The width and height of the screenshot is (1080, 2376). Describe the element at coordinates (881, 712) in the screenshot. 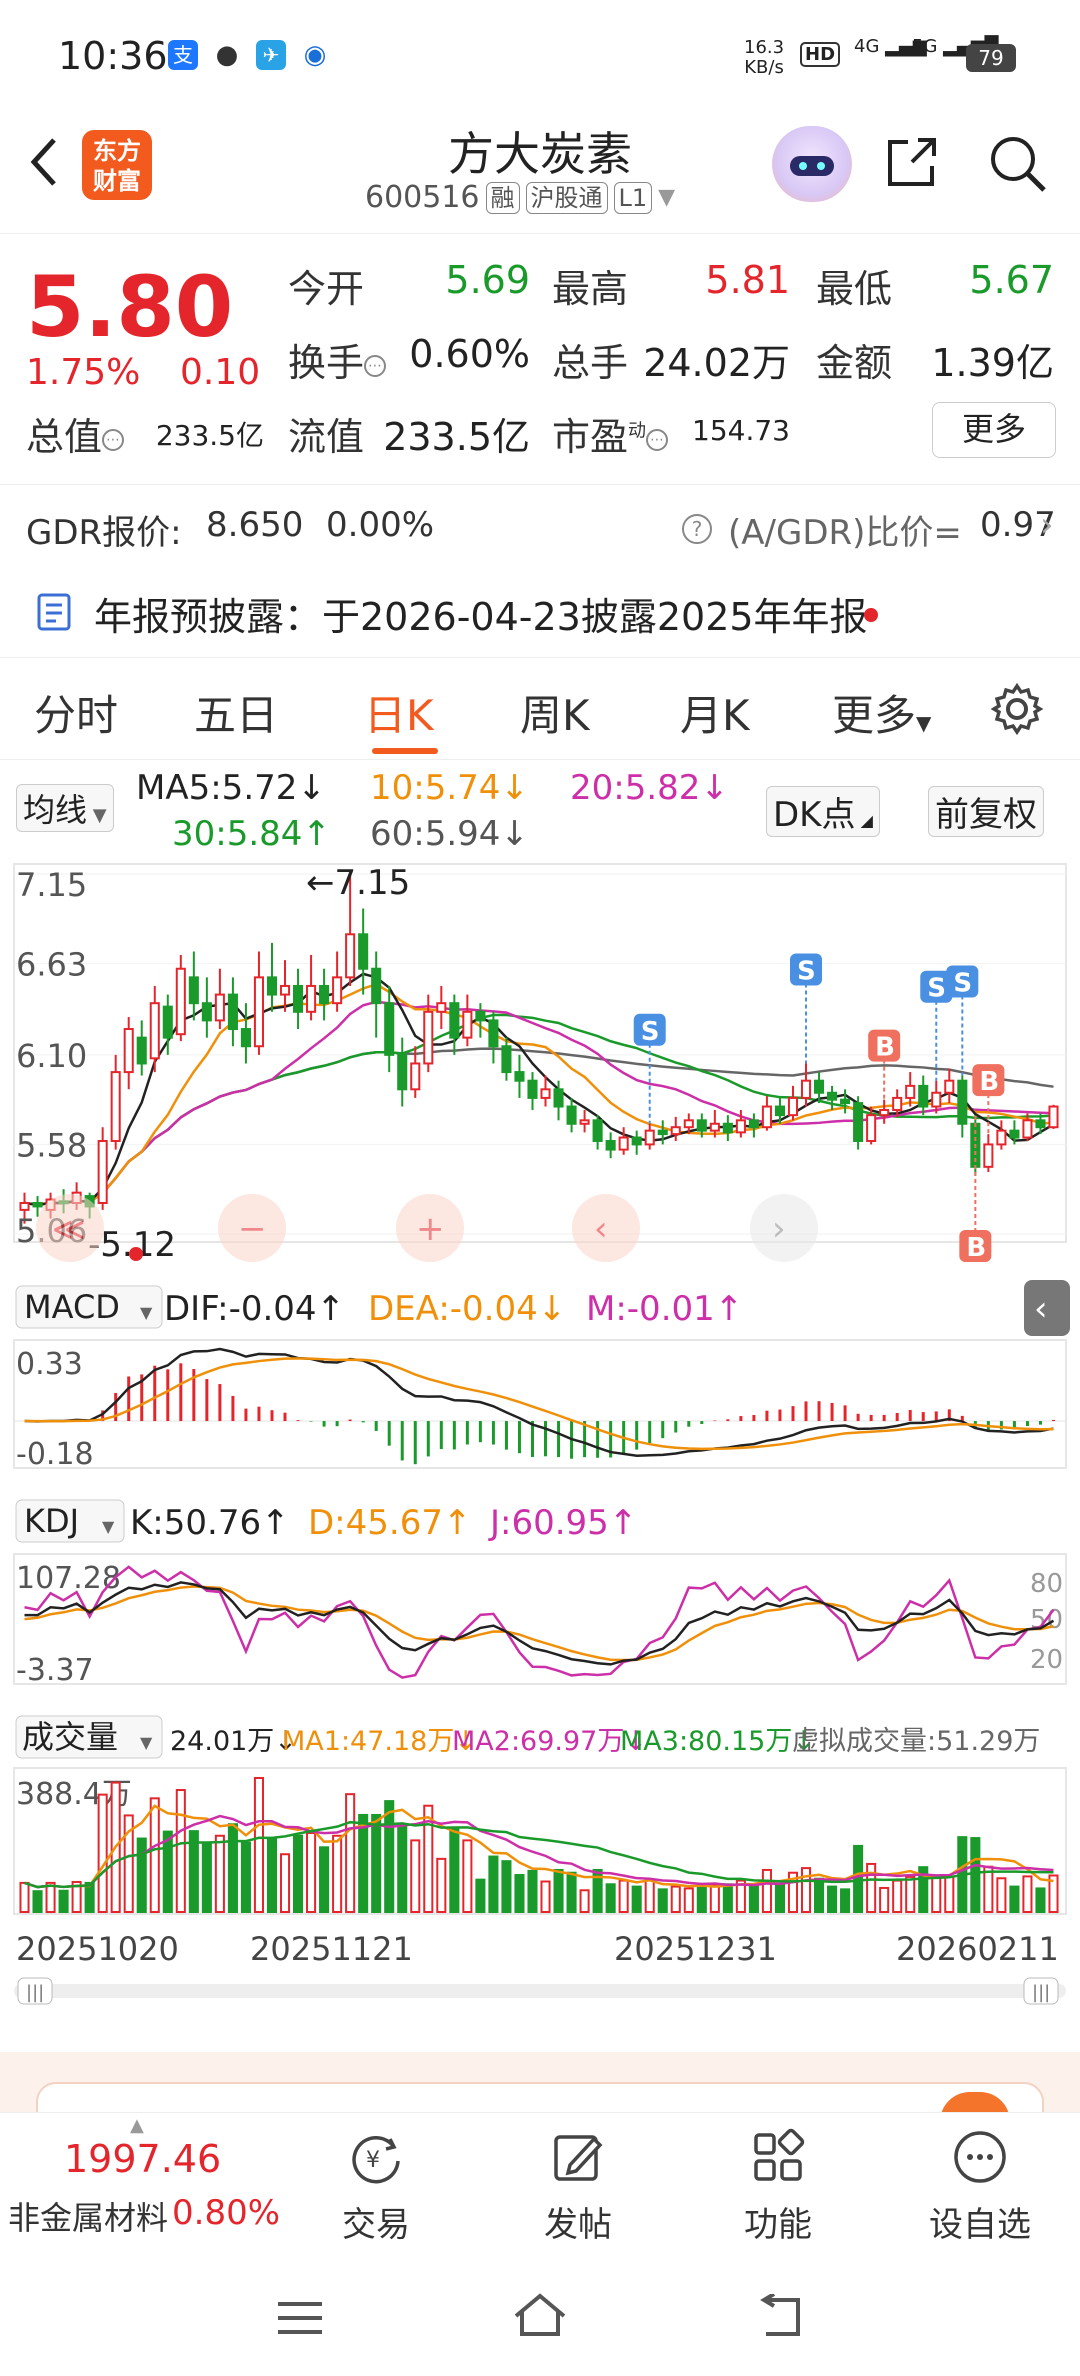

I see `tab-more: 更多▼` at that location.